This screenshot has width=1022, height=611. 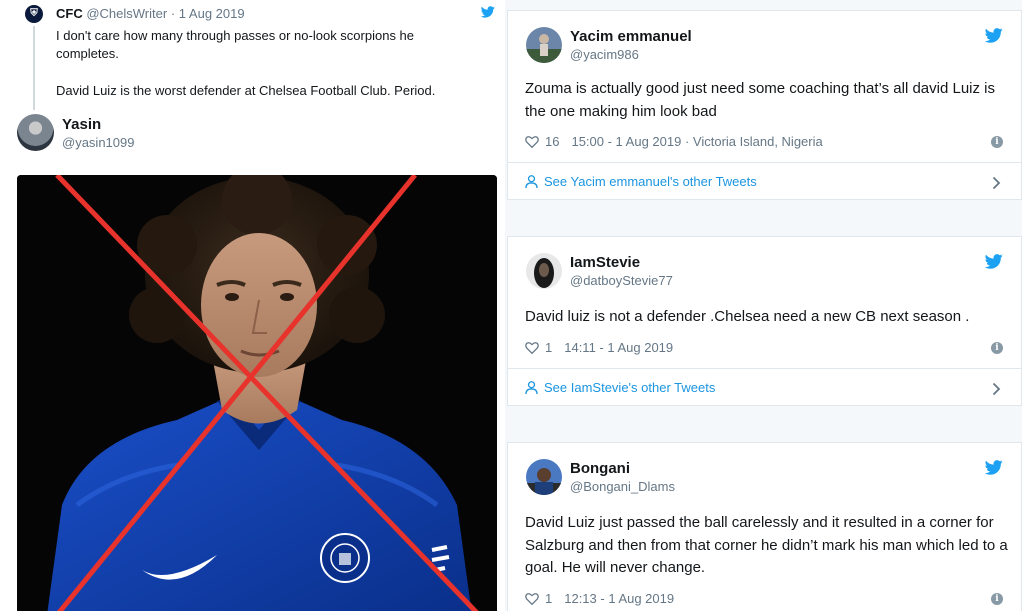 I want to click on quoted-author-handle: @ChelsWriter, so click(x=126, y=13).